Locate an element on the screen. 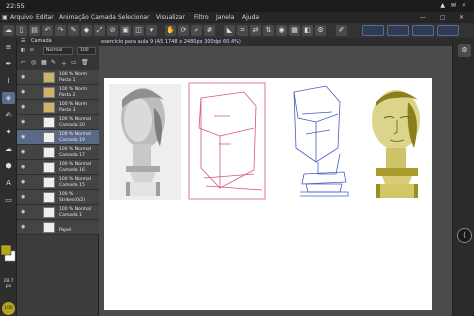  ruler-icon: ◣ is located at coordinates (229, 30).